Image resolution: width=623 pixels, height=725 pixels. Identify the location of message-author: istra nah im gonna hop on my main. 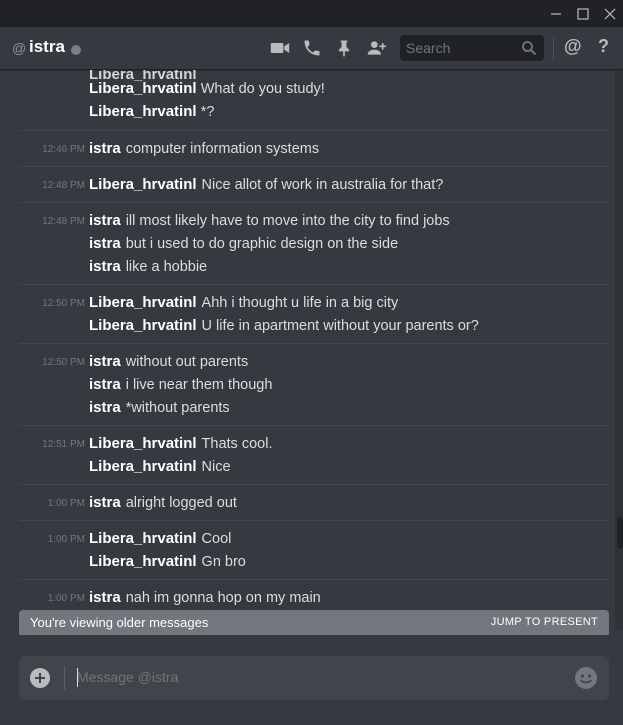
(205, 597).